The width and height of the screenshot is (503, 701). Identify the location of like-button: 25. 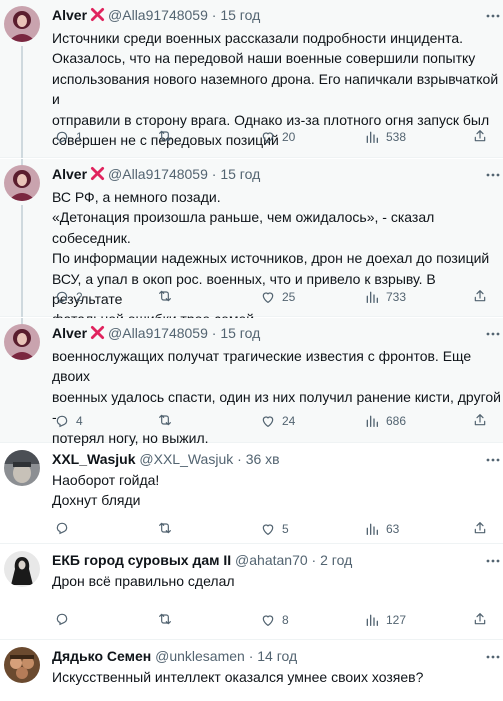
(277, 297).